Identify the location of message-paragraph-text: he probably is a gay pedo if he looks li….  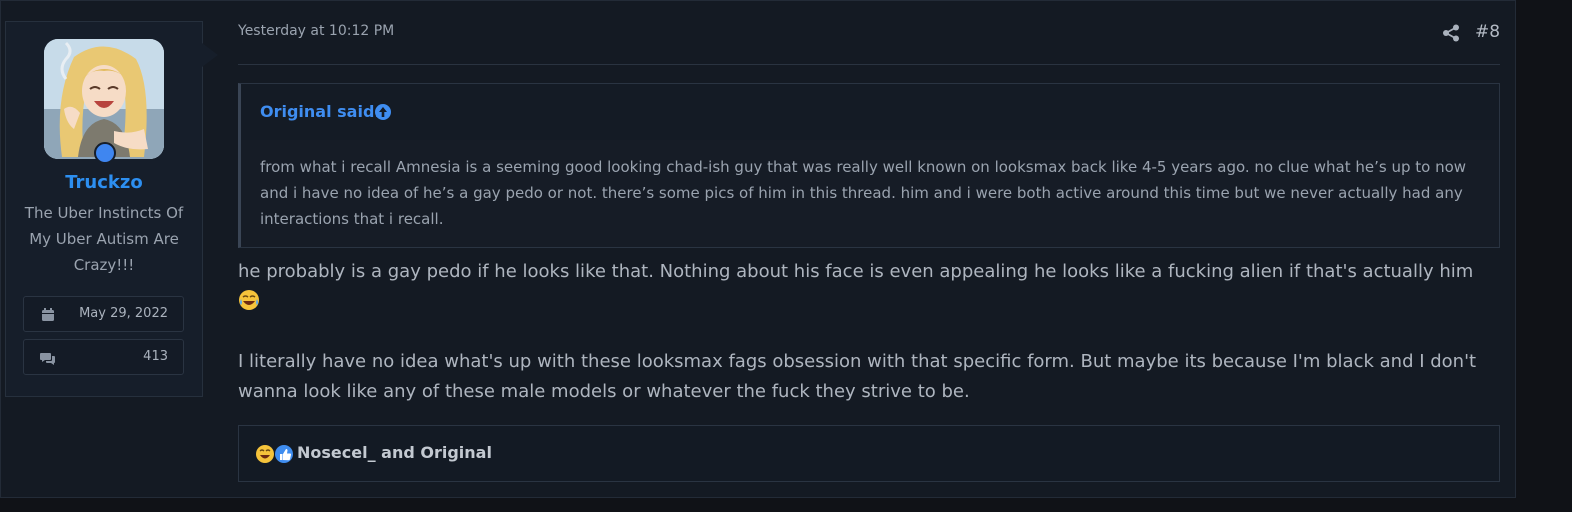
(856, 271).